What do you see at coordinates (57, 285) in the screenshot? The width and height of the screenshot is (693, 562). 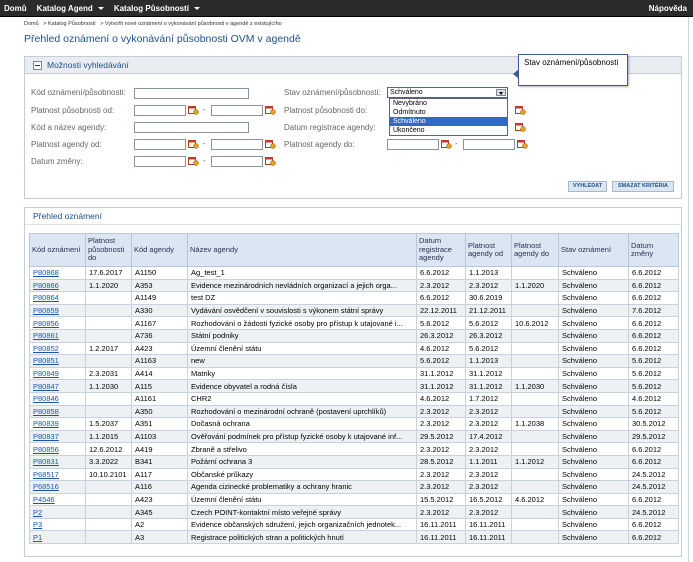 I see `notice-code-link: P80866` at bounding box center [57, 285].